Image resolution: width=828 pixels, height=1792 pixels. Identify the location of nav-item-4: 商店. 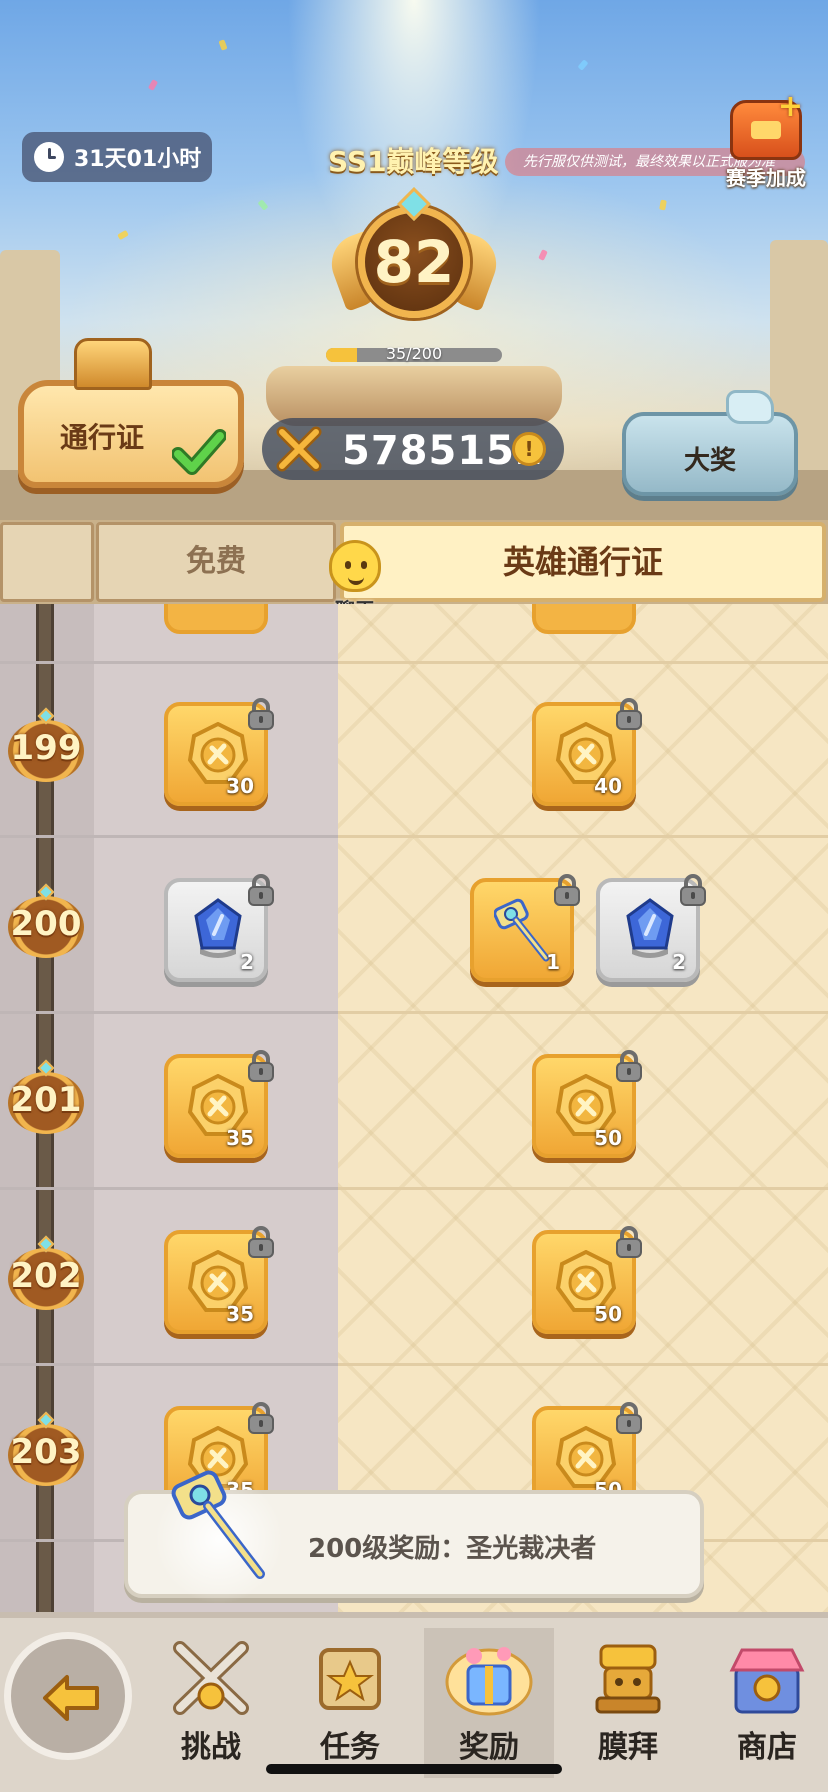
(765, 1703).